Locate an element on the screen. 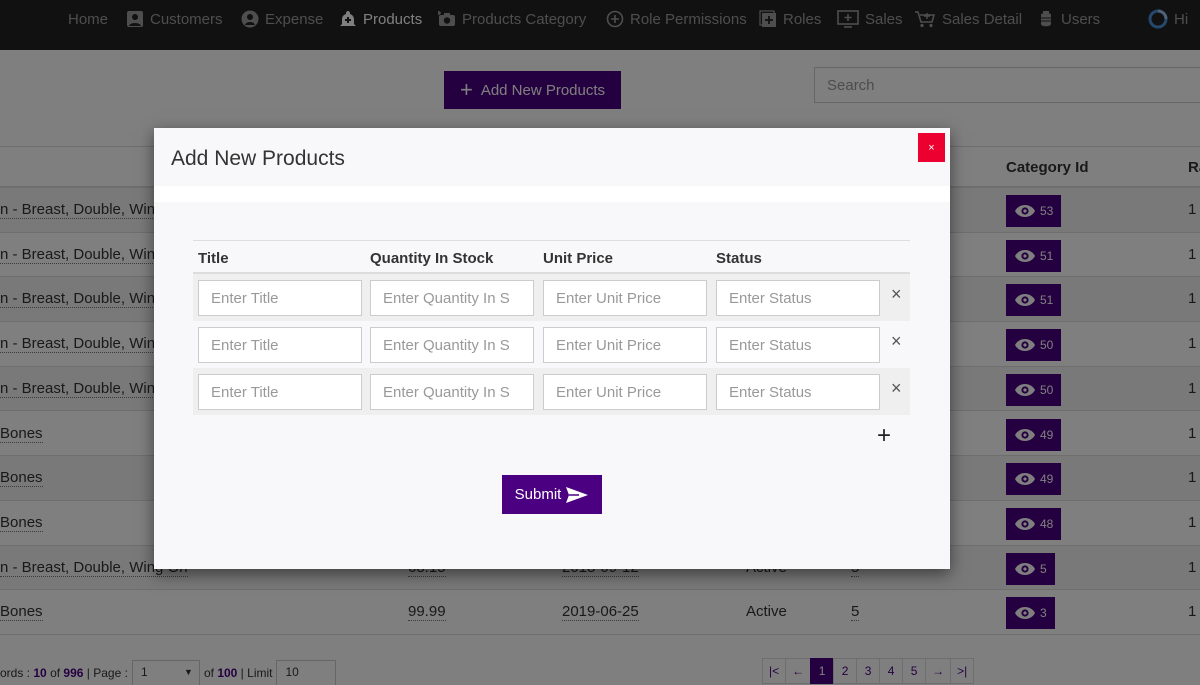  submit-button: Submit is located at coordinates (552, 494).